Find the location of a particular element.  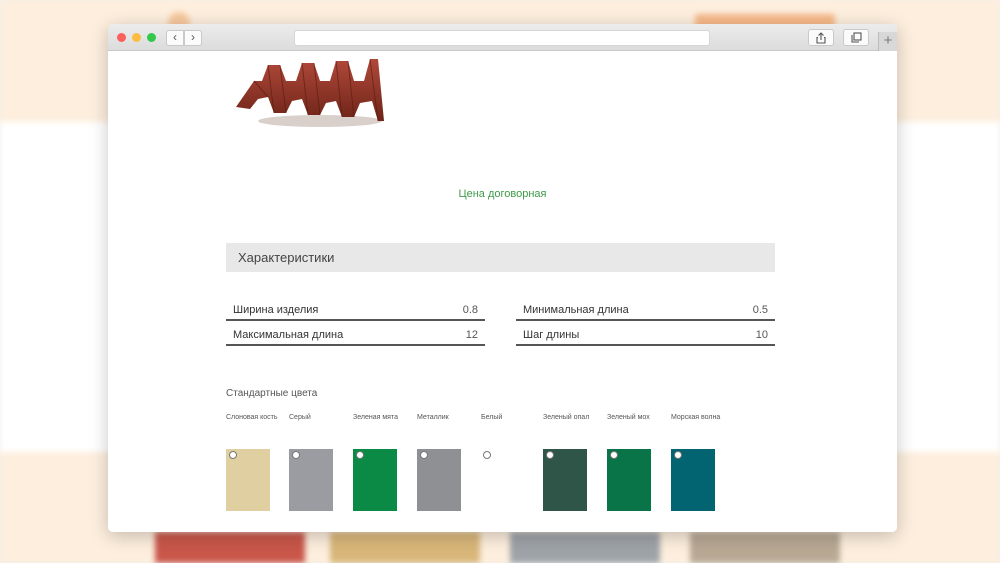

price-label: Цена договорная is located at coordinates (502, 194).